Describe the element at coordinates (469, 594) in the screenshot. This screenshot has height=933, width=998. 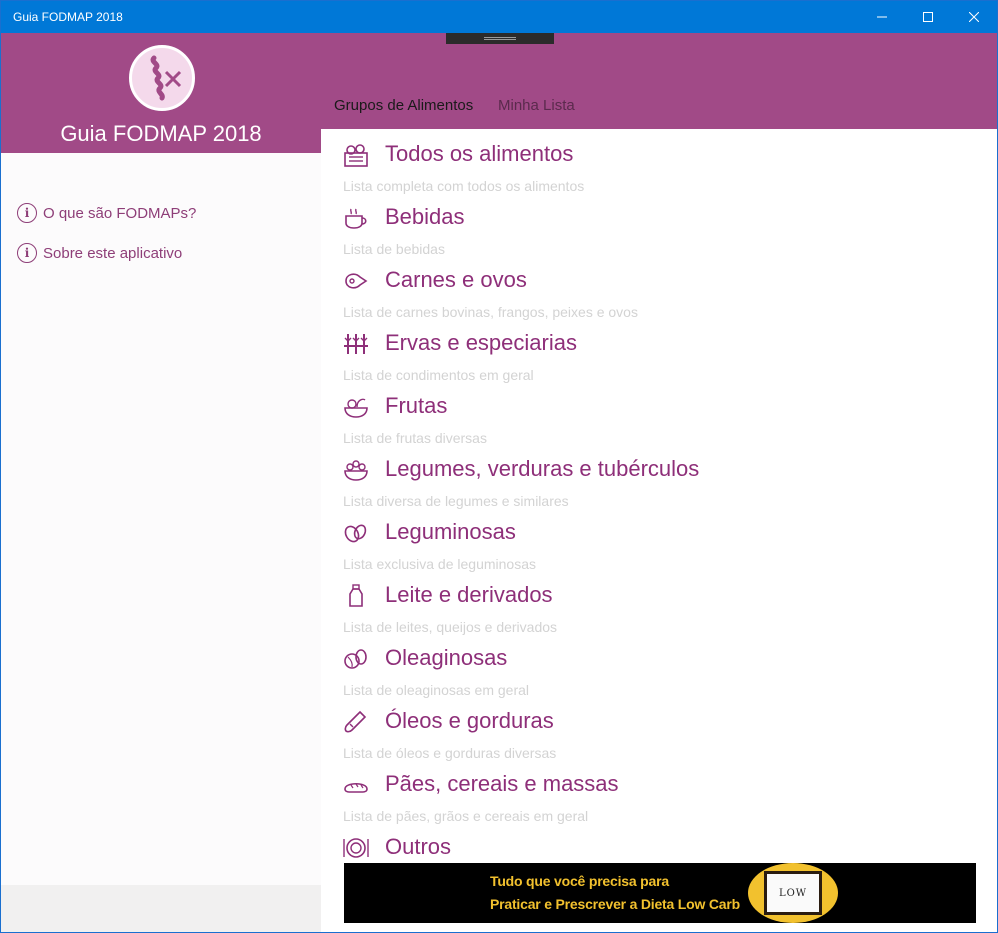
I see `category-title: Leite e derivados` at that location.